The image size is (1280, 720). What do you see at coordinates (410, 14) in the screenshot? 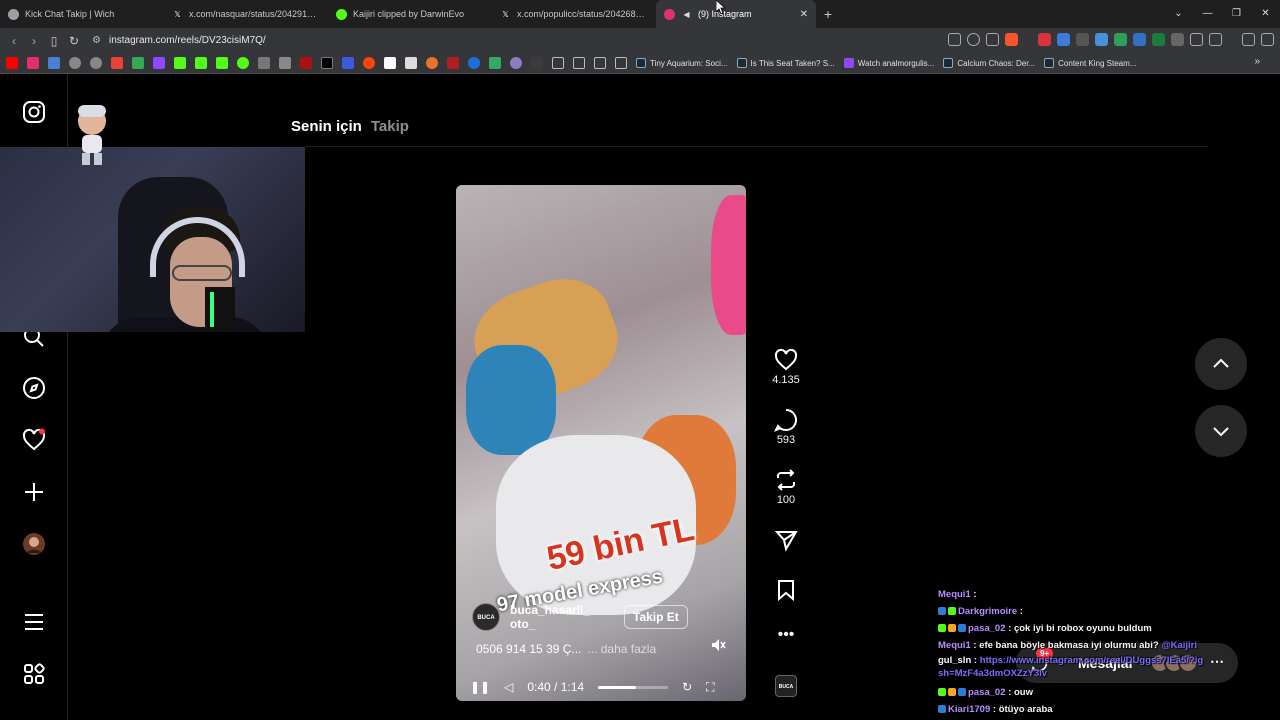
I see `browser-tab: Kaijiri clipped by DarwinEvo` at bounding box center [410, 14].